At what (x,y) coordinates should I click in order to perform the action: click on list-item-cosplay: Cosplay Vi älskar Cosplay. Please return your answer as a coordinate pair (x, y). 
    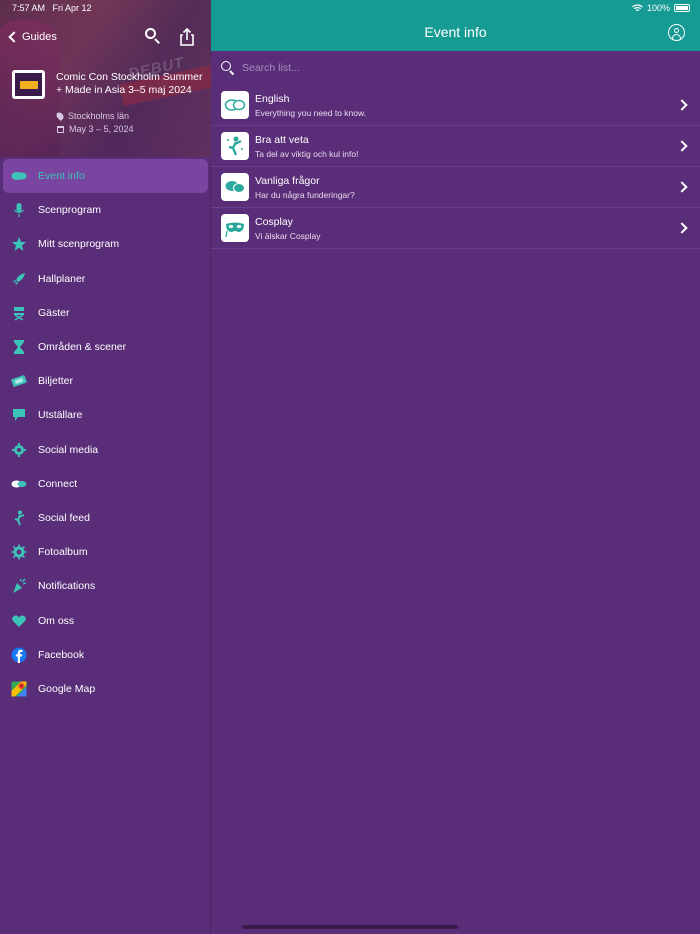
    Looking at the image, I should click on (455, 228).